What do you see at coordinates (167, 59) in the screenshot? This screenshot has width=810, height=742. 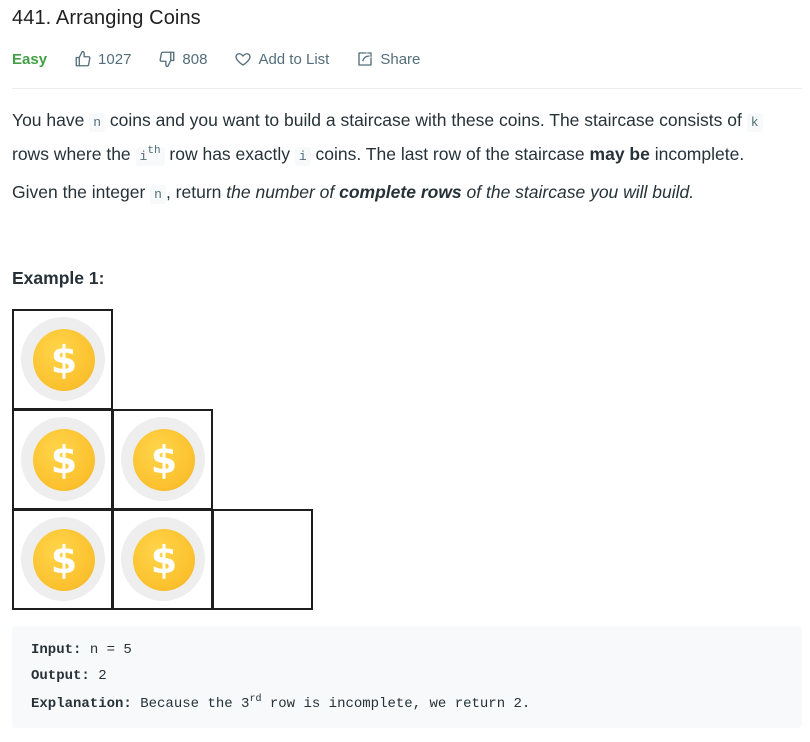 I see `thumbs-down-icon` at bounding box center [167, 59].